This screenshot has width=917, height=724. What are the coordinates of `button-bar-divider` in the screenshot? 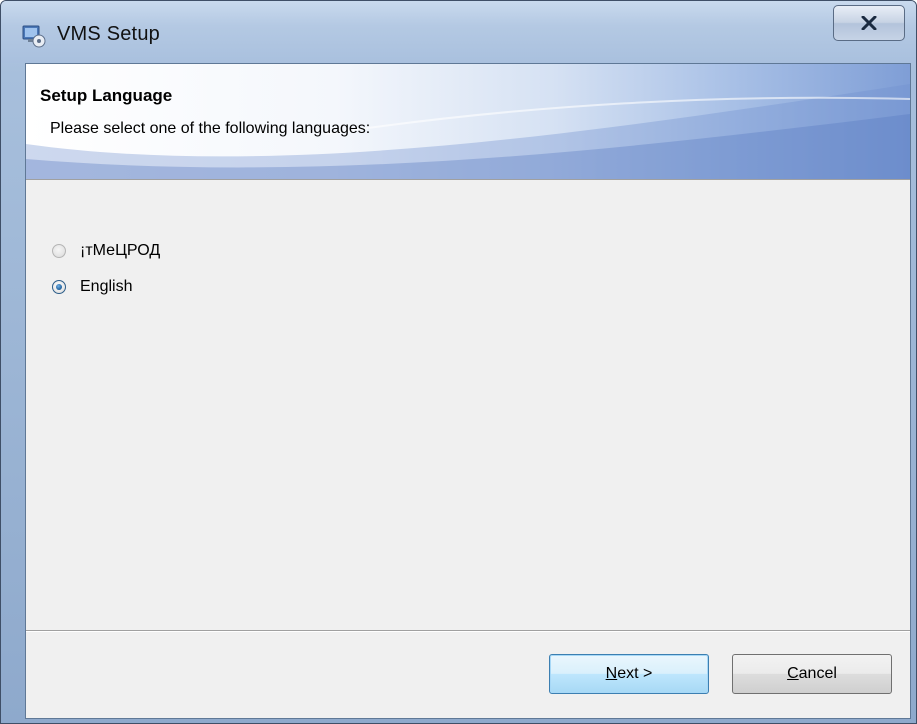 It's located at (468, 631).